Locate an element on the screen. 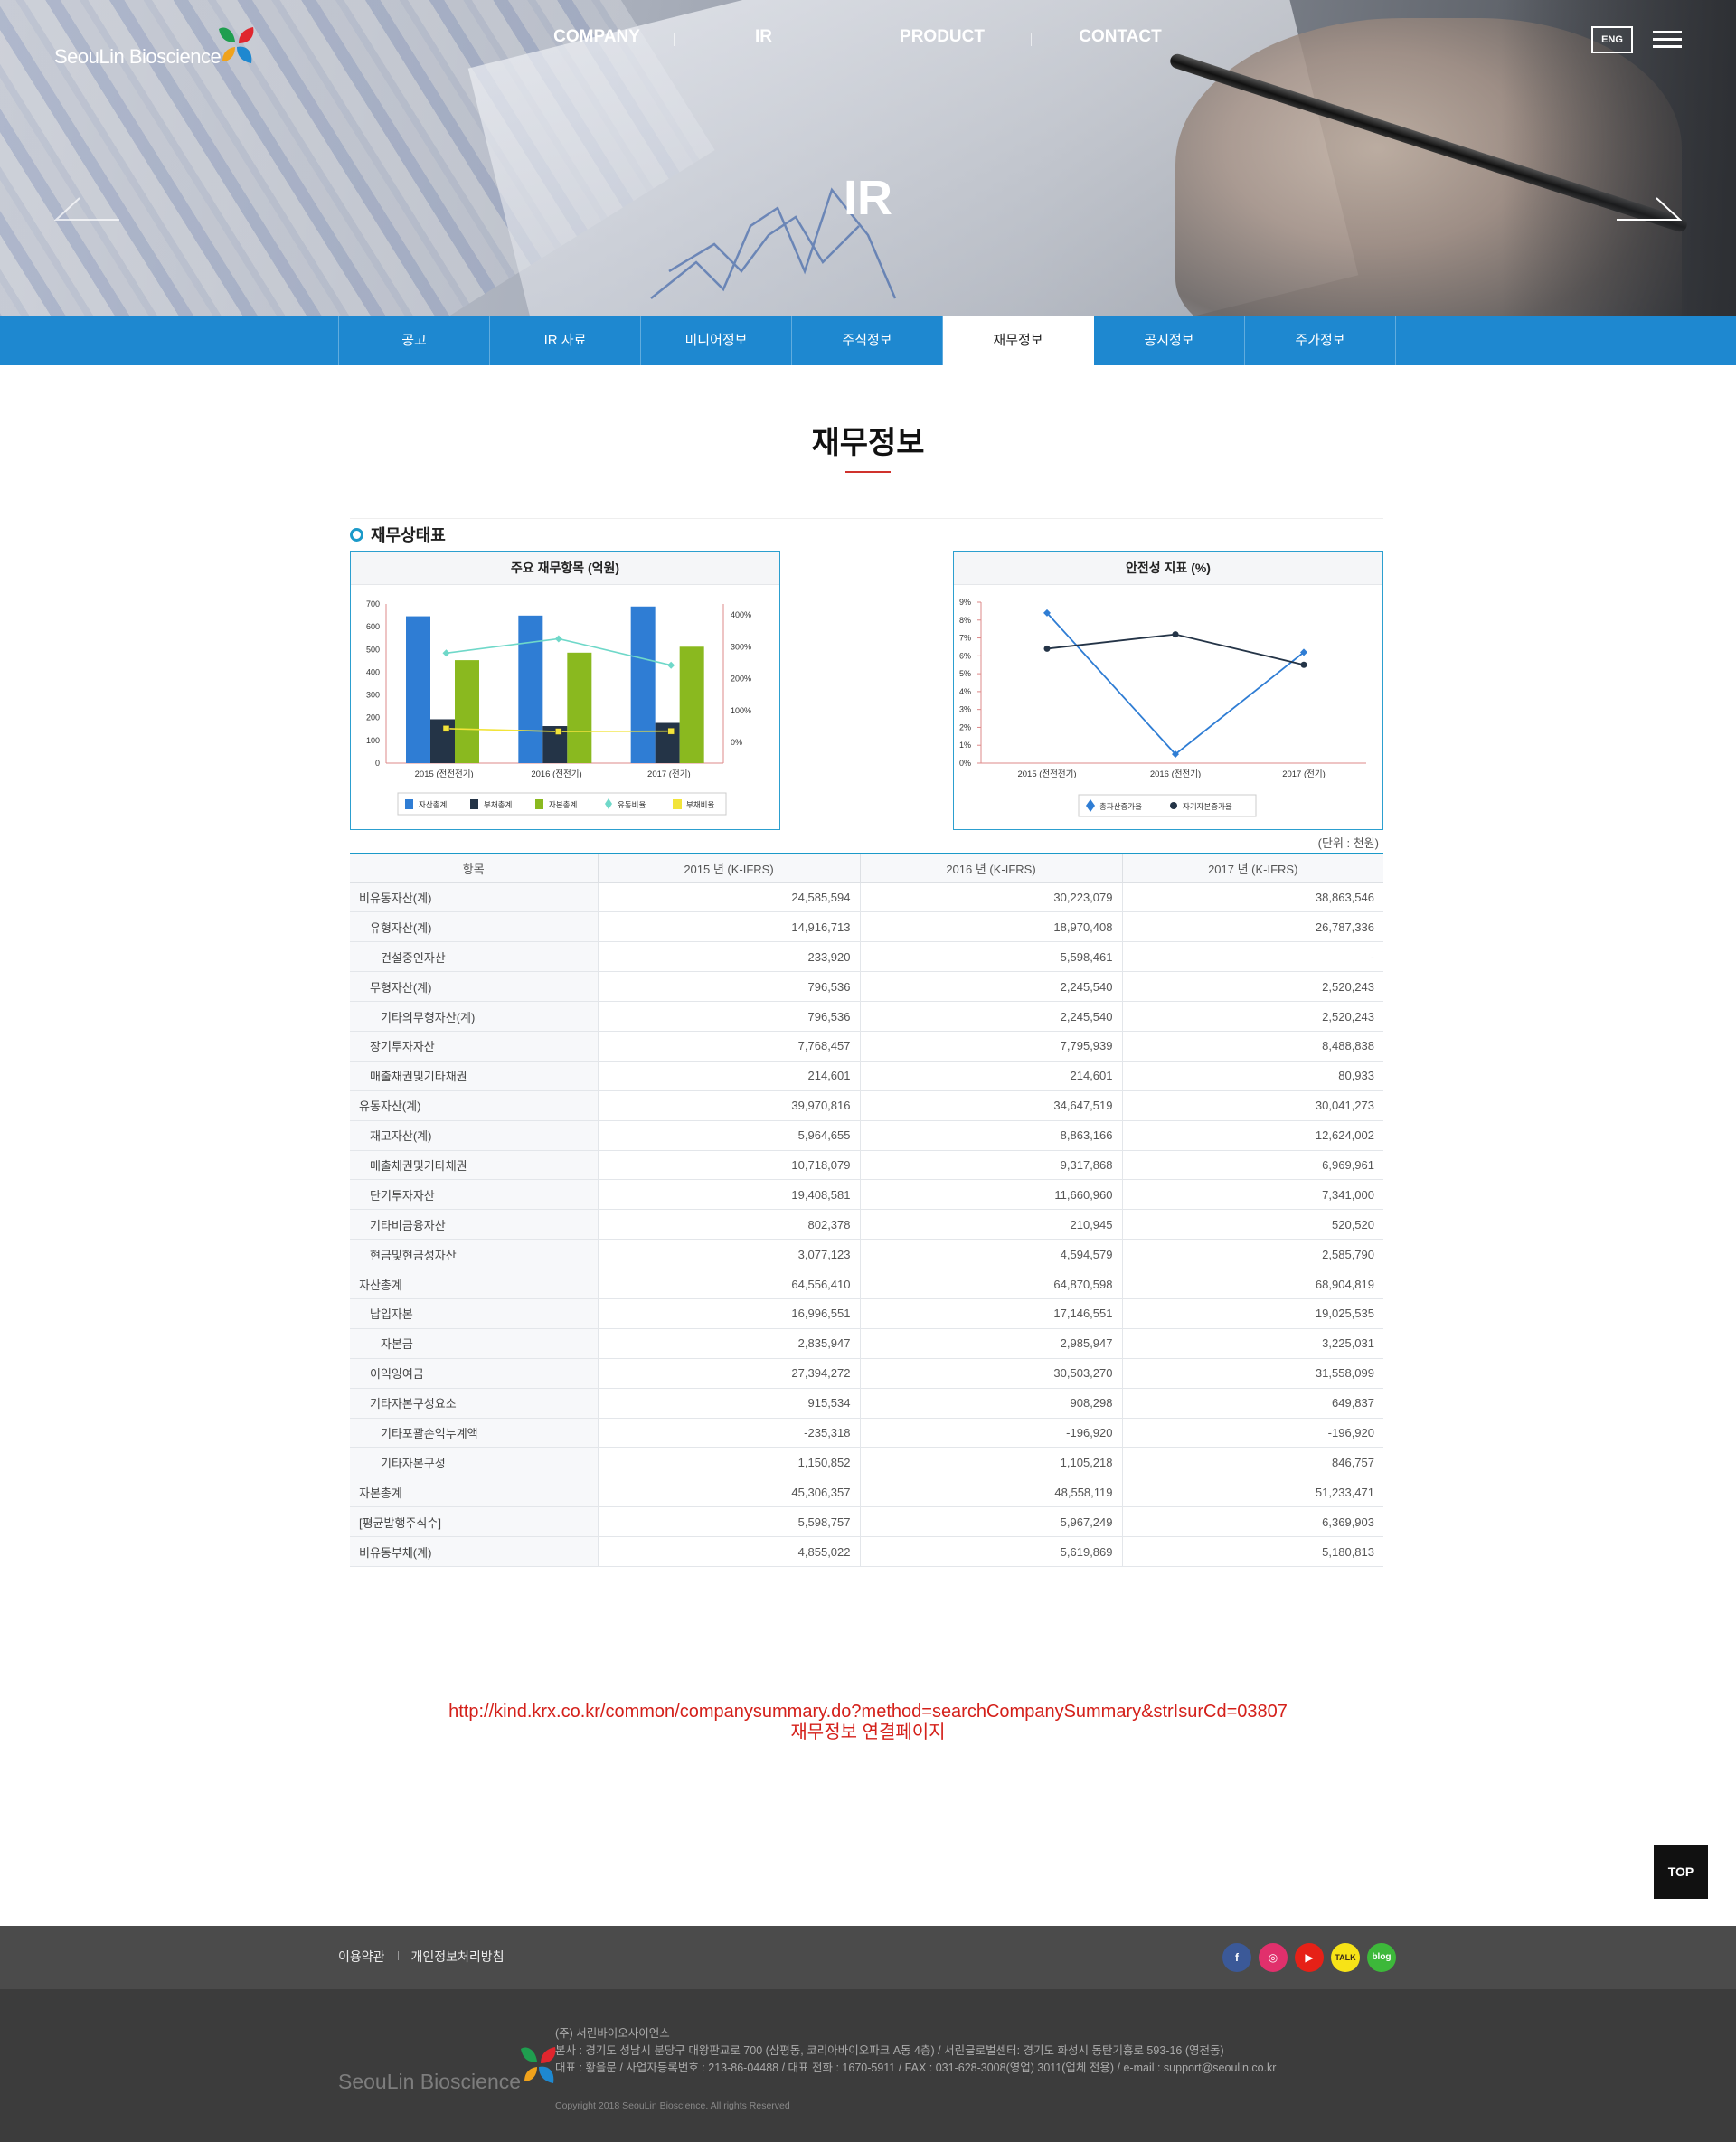  column-header: 2017 년 (K-IFRS) is located at coordinates (1253, 868).